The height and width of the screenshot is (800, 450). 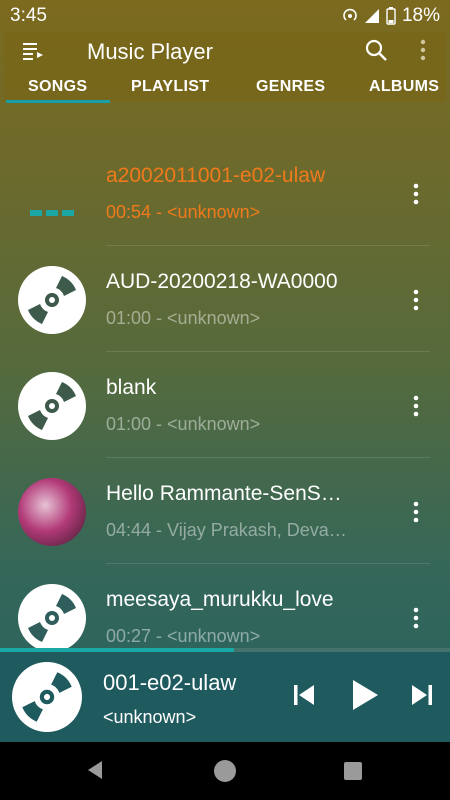 What do you see at coordinates (225, 16) in the screenshot?
I see `status-bar: 3:45 18%` at bounding box center [225, 16].